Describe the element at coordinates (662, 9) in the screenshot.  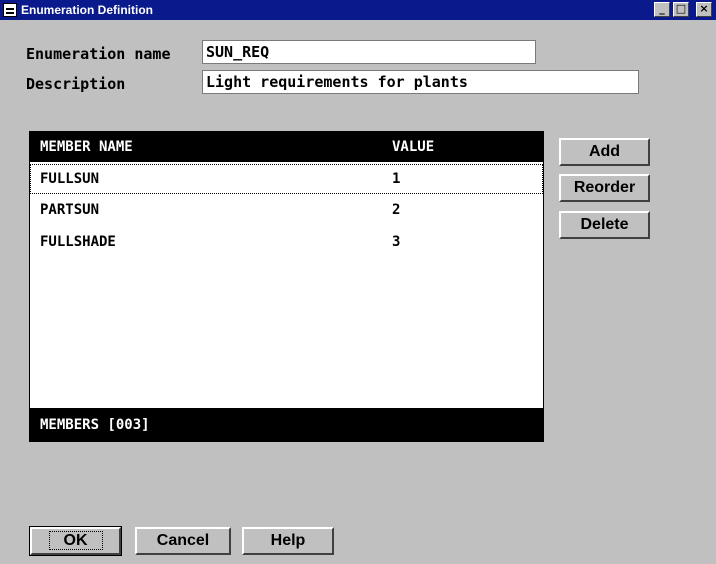
I see `minimize-button: _` at that location.